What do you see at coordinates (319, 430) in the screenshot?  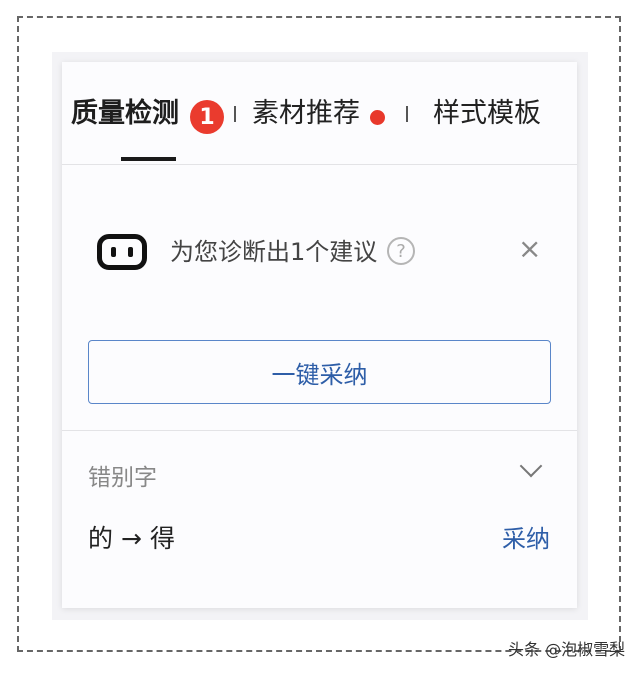 I see `section-divider` at bounding box center [319, 430].